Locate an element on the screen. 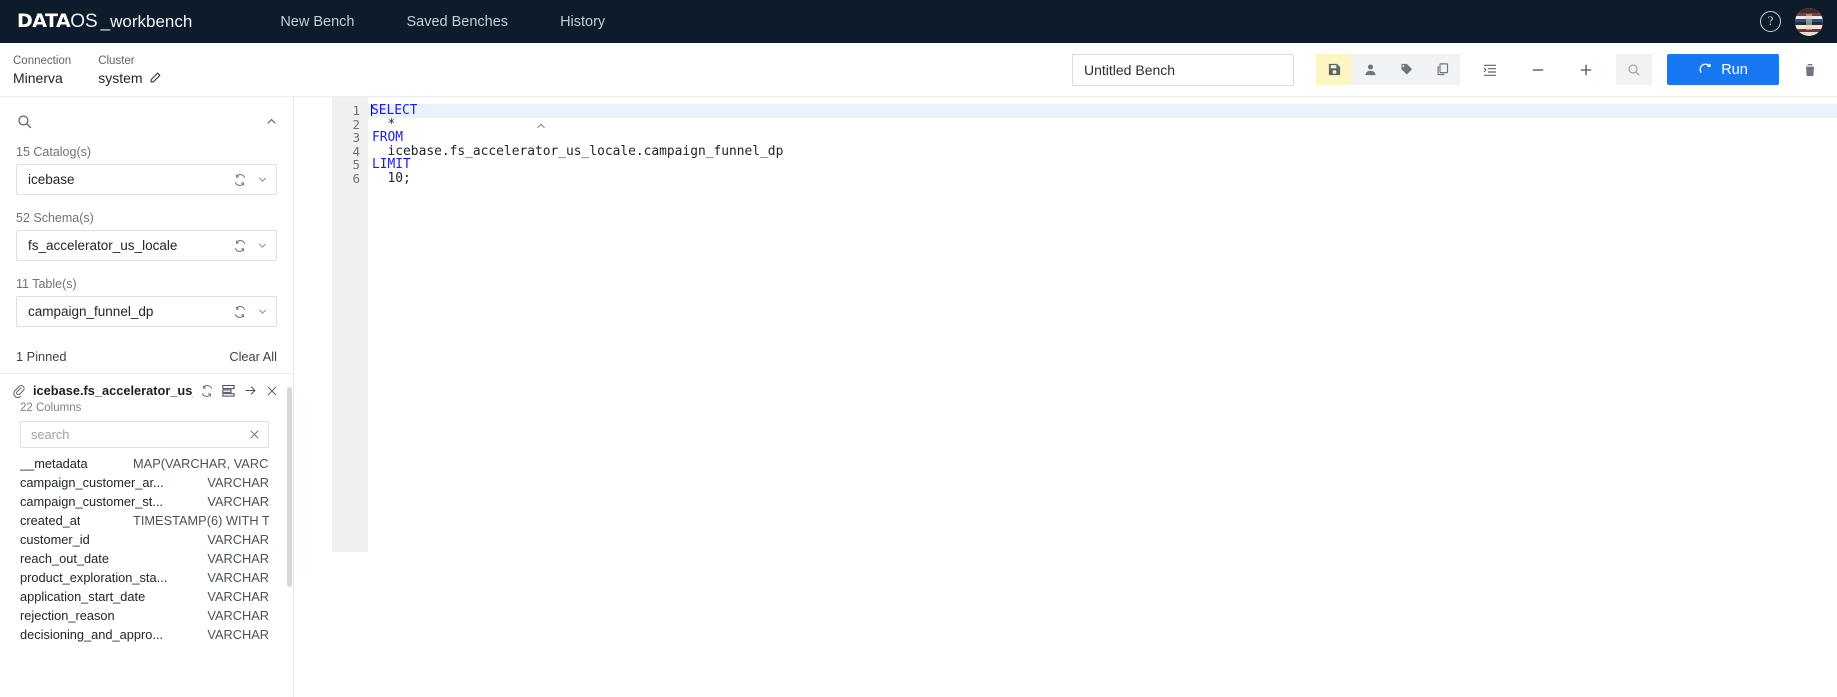 This screenshot has height=697, width=1837. cluster-value-row: system is located at coordinates (129, 78).